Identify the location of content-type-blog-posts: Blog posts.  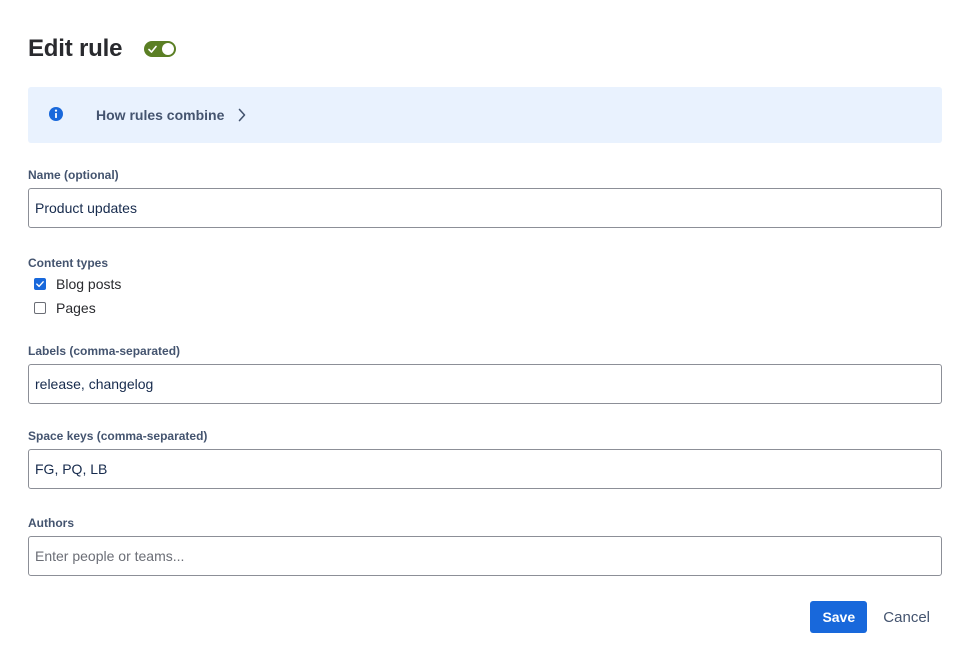
(485, 284).